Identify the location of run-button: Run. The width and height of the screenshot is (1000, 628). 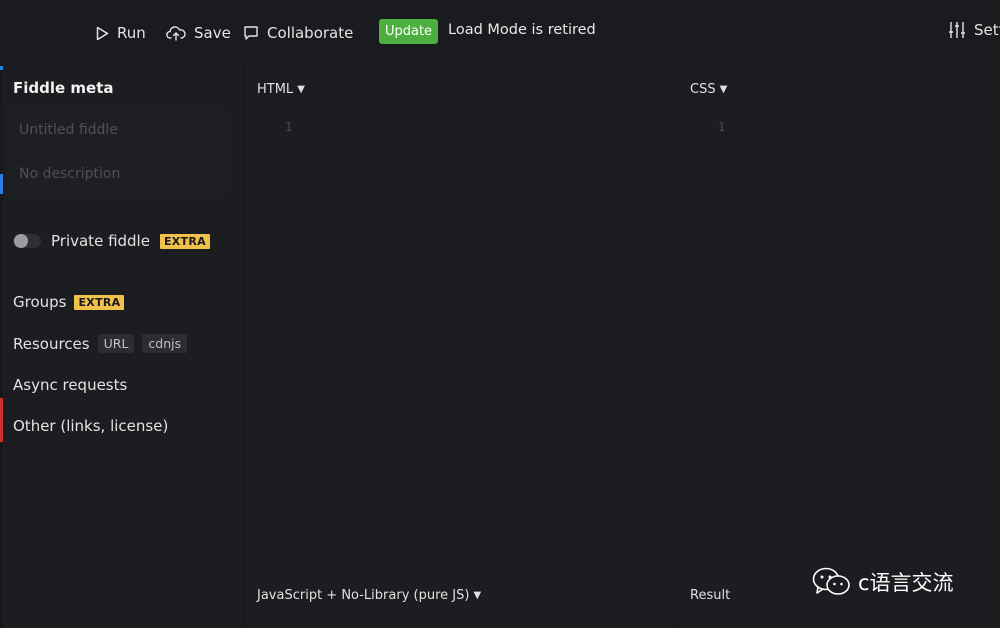
(121, 33).